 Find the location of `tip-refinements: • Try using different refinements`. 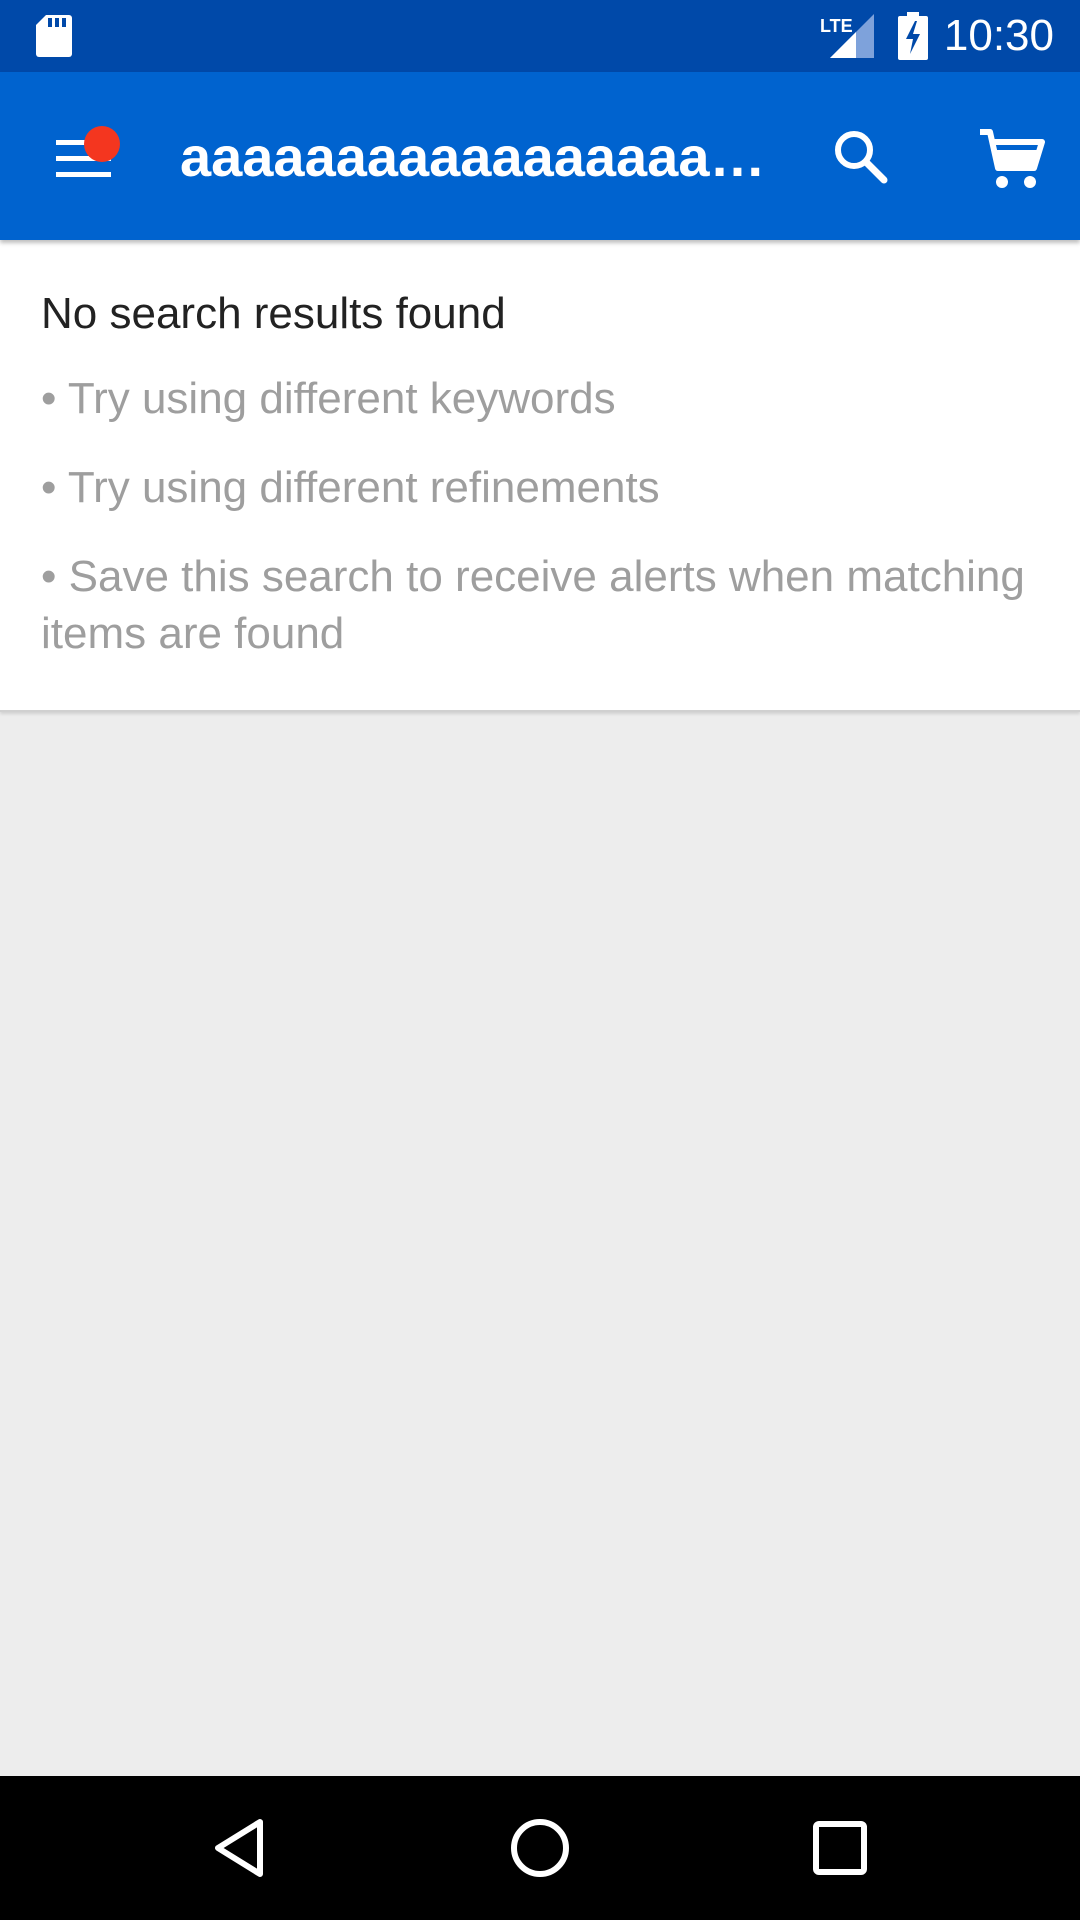

tip-refinements: • Try using different refinements is located at coordinates (350, 487).